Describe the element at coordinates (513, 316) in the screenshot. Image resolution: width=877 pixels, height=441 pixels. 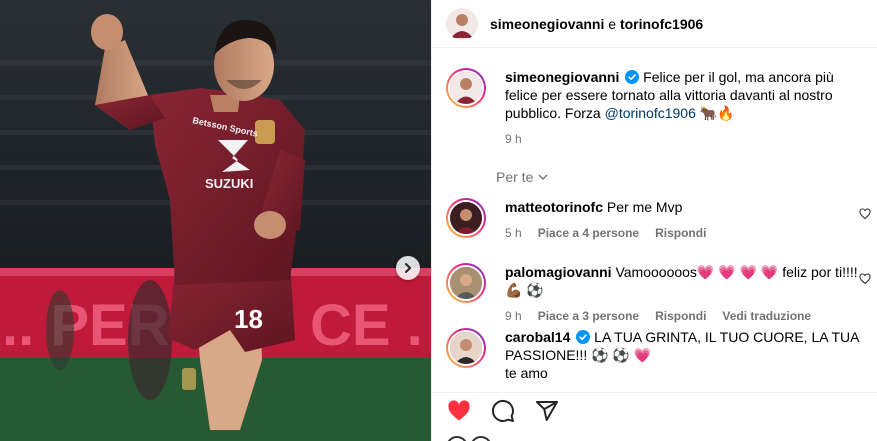
I see `comment-time: 9 h` at that location.